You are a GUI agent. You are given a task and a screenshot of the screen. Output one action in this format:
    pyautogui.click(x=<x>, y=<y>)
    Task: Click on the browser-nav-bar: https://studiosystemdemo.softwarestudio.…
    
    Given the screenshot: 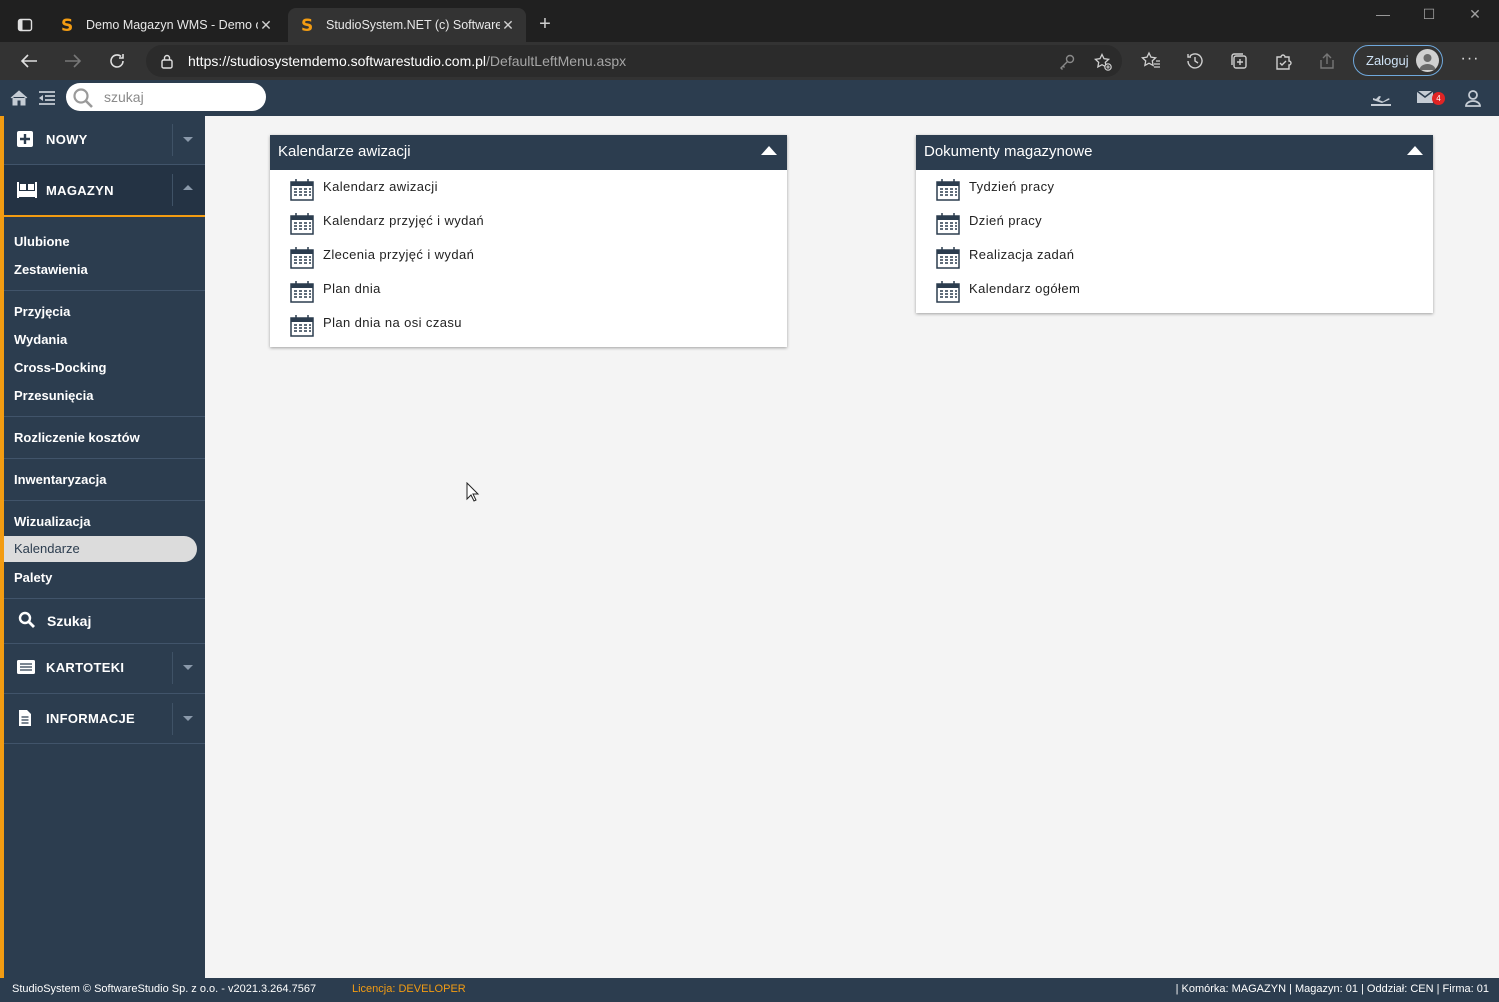 What is the action you would take?
    pyautogui.click(x=749, y=61)
    